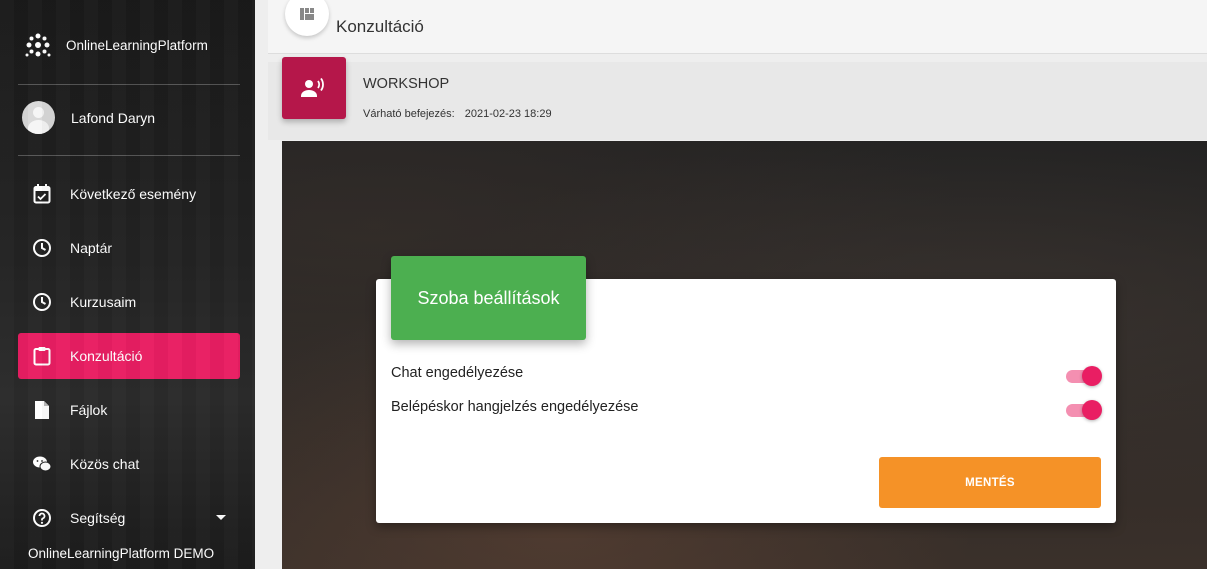 This screenshot has width=1207, height=569. I want to click on due-label: Várható befejezés:, so click(409, 114).